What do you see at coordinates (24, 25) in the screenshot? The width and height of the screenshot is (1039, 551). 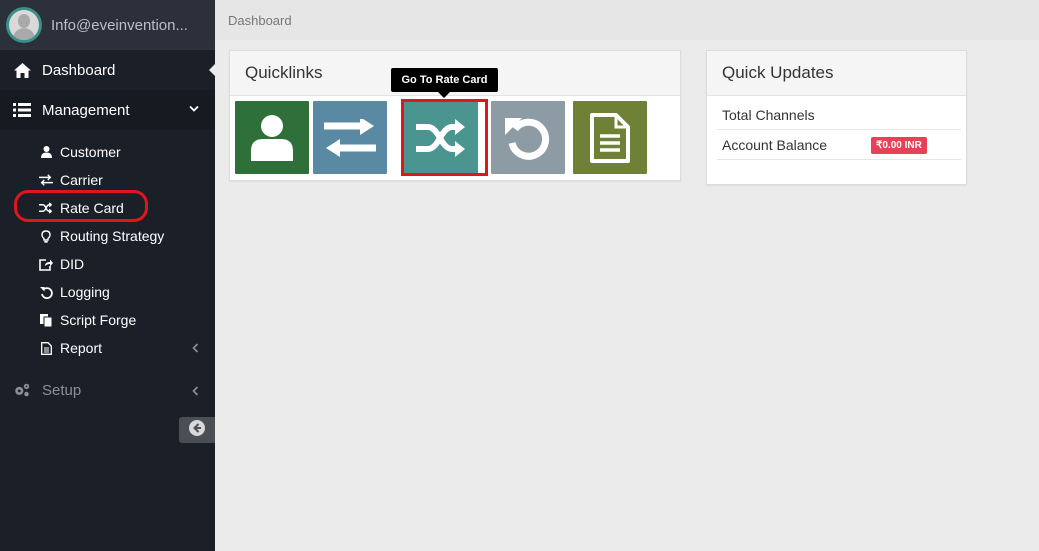 I see `avatar` at bounding box center [24, 25].